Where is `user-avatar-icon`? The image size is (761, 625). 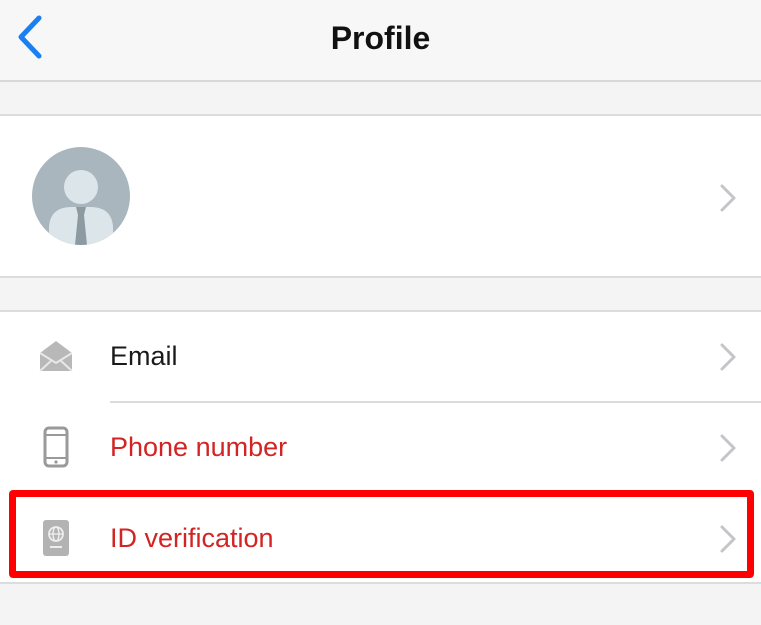
user-avatar-icon is located at coordinates (81, 207).